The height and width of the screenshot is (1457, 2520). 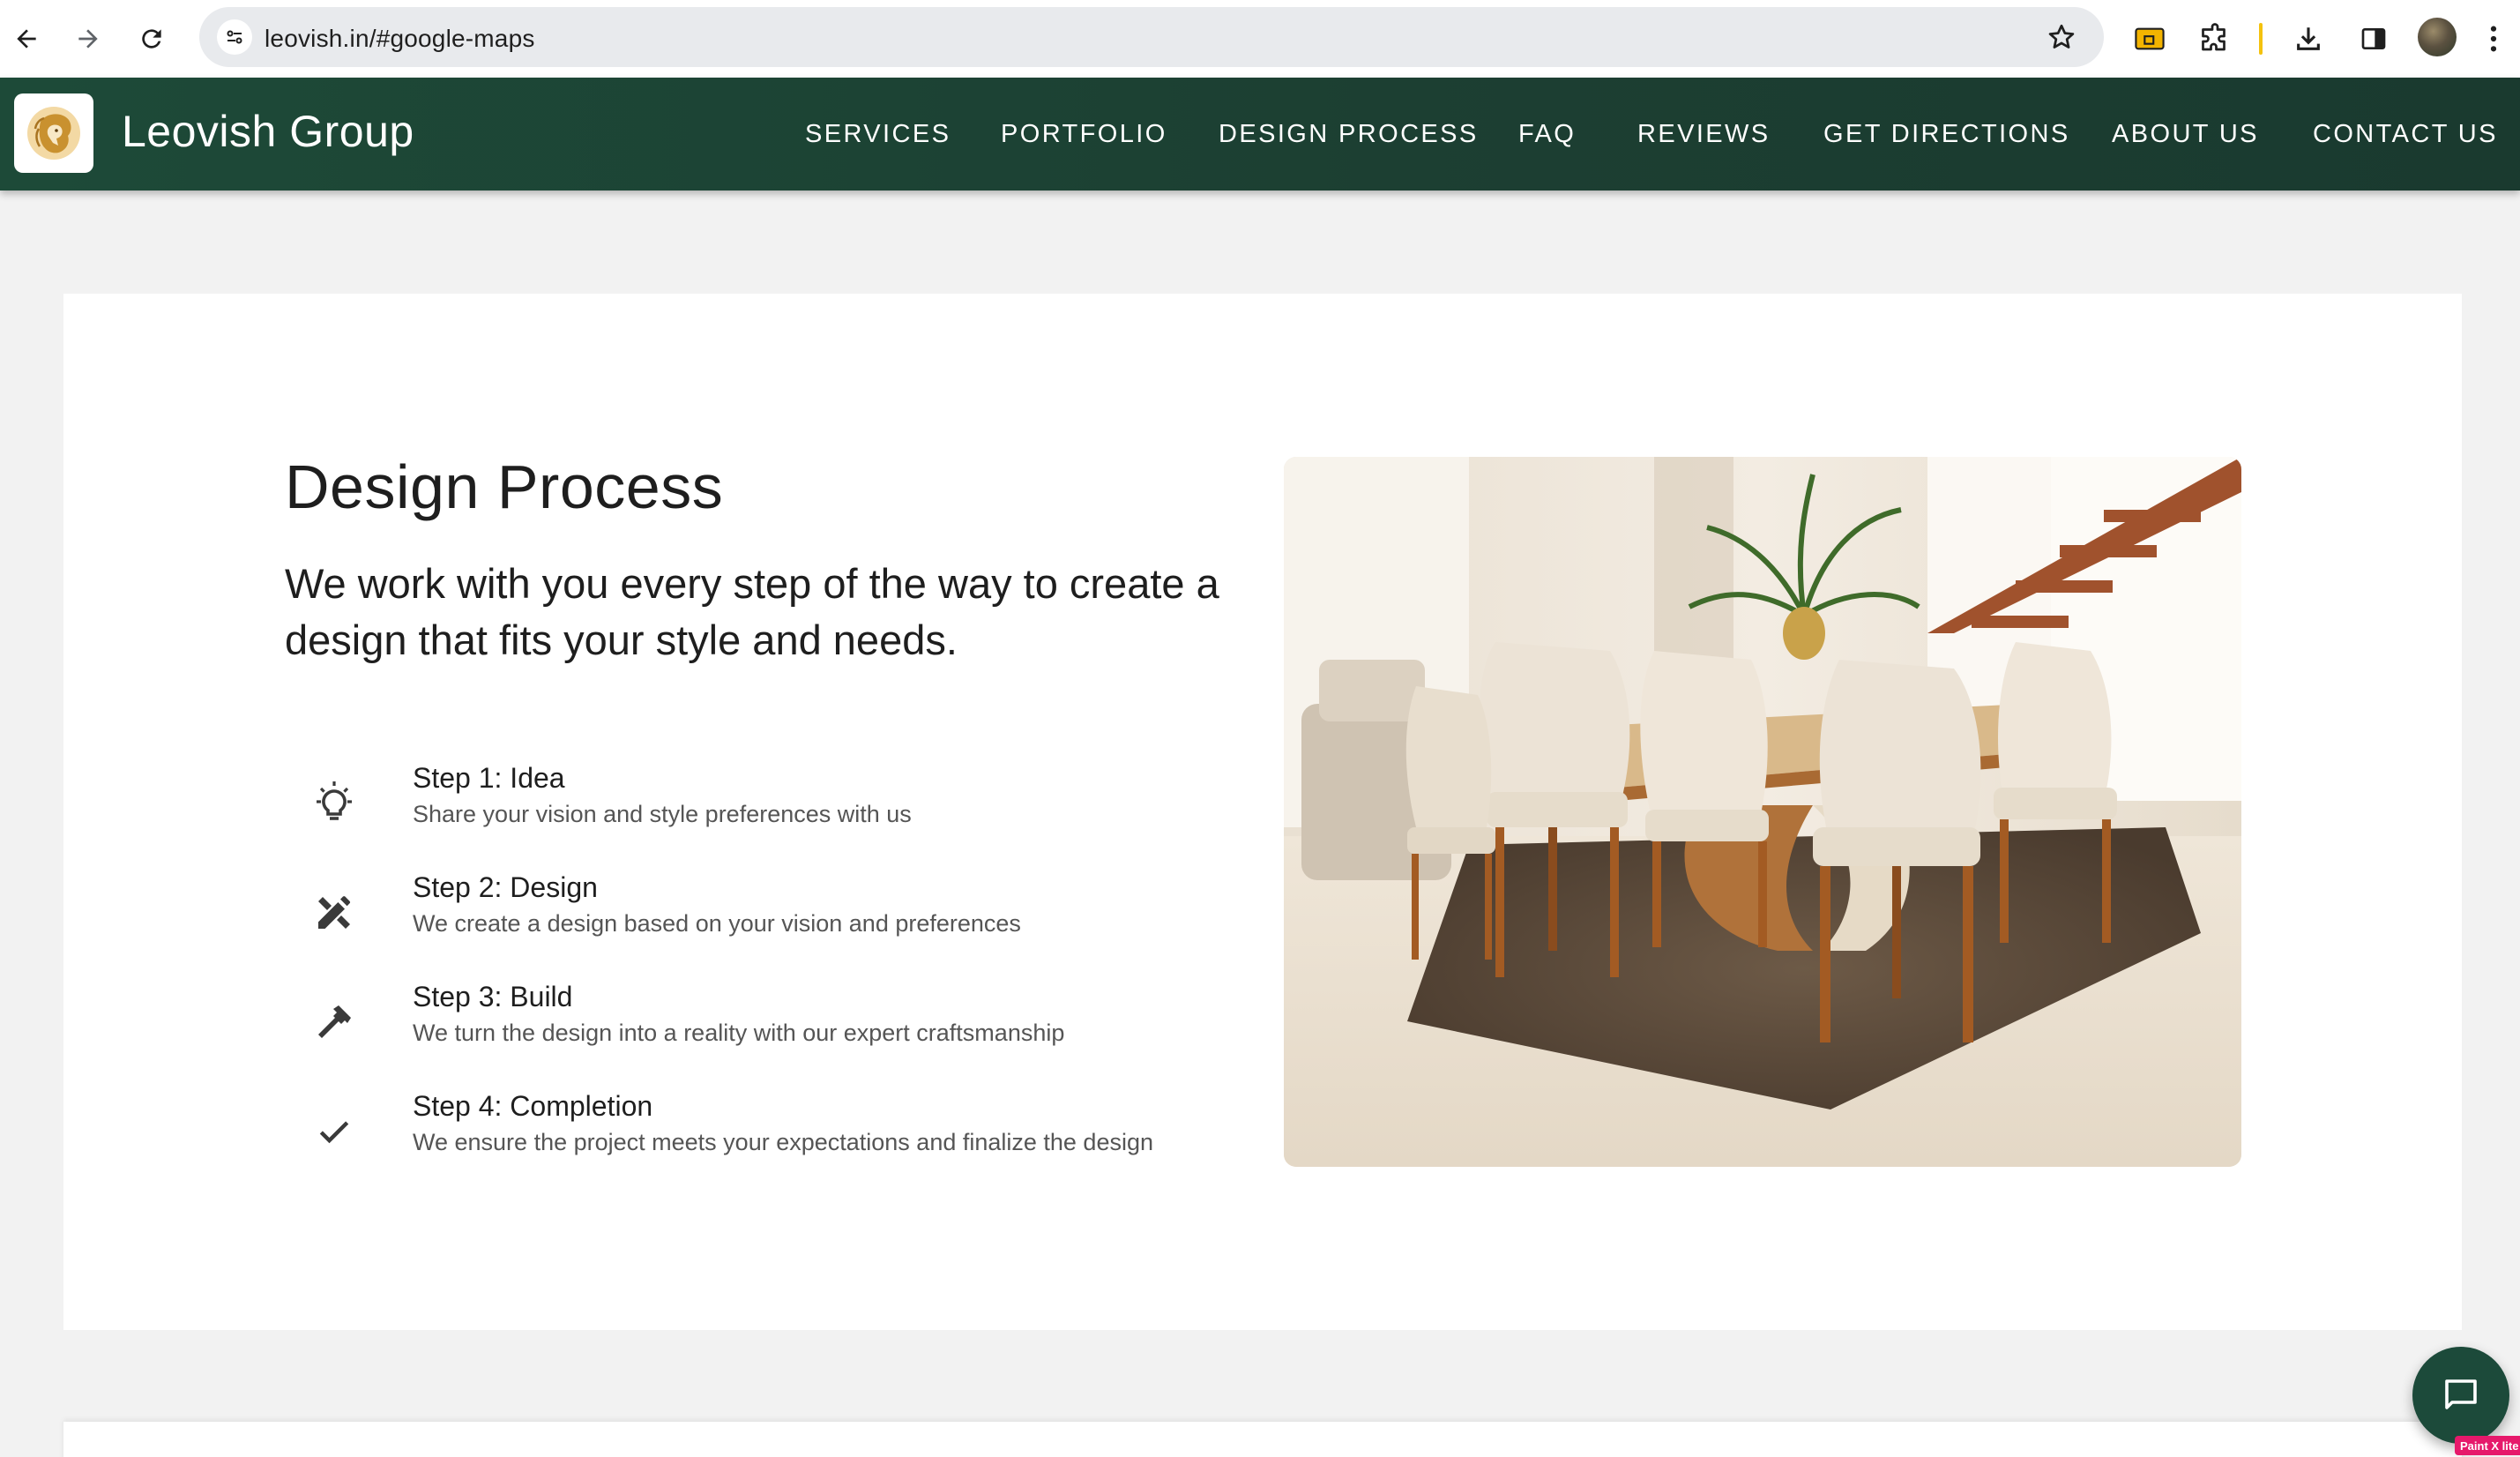 I want to click on step-title: Step 4: Completion, so click(x=533, y=1106).